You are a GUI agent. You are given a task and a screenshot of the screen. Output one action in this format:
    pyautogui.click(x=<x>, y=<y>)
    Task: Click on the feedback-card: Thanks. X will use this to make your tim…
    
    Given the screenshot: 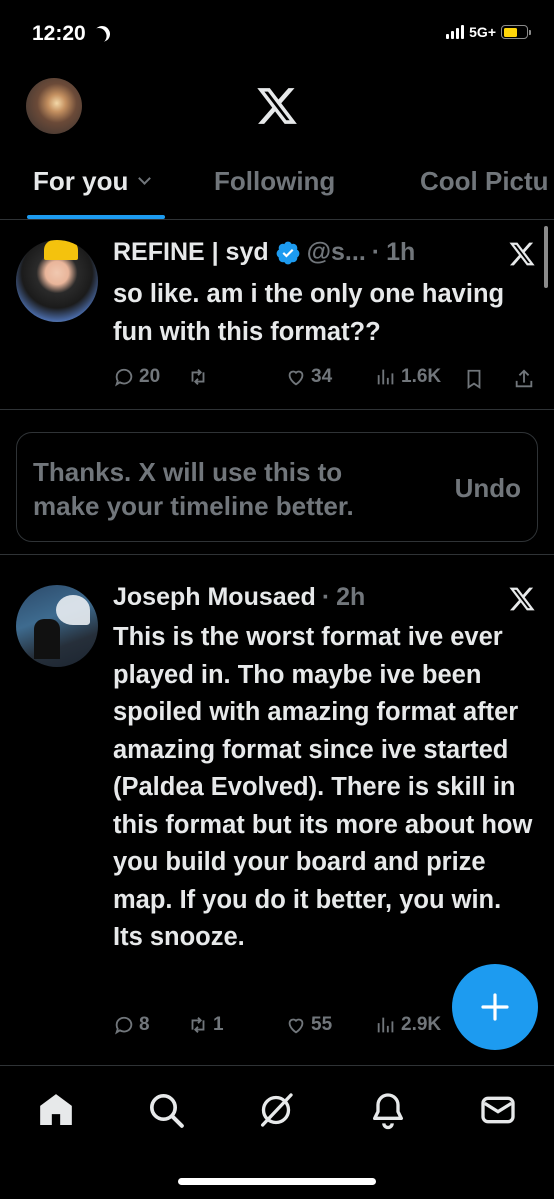 What is the action you would take?
    pyautogui.click(x=277, y=487)
    